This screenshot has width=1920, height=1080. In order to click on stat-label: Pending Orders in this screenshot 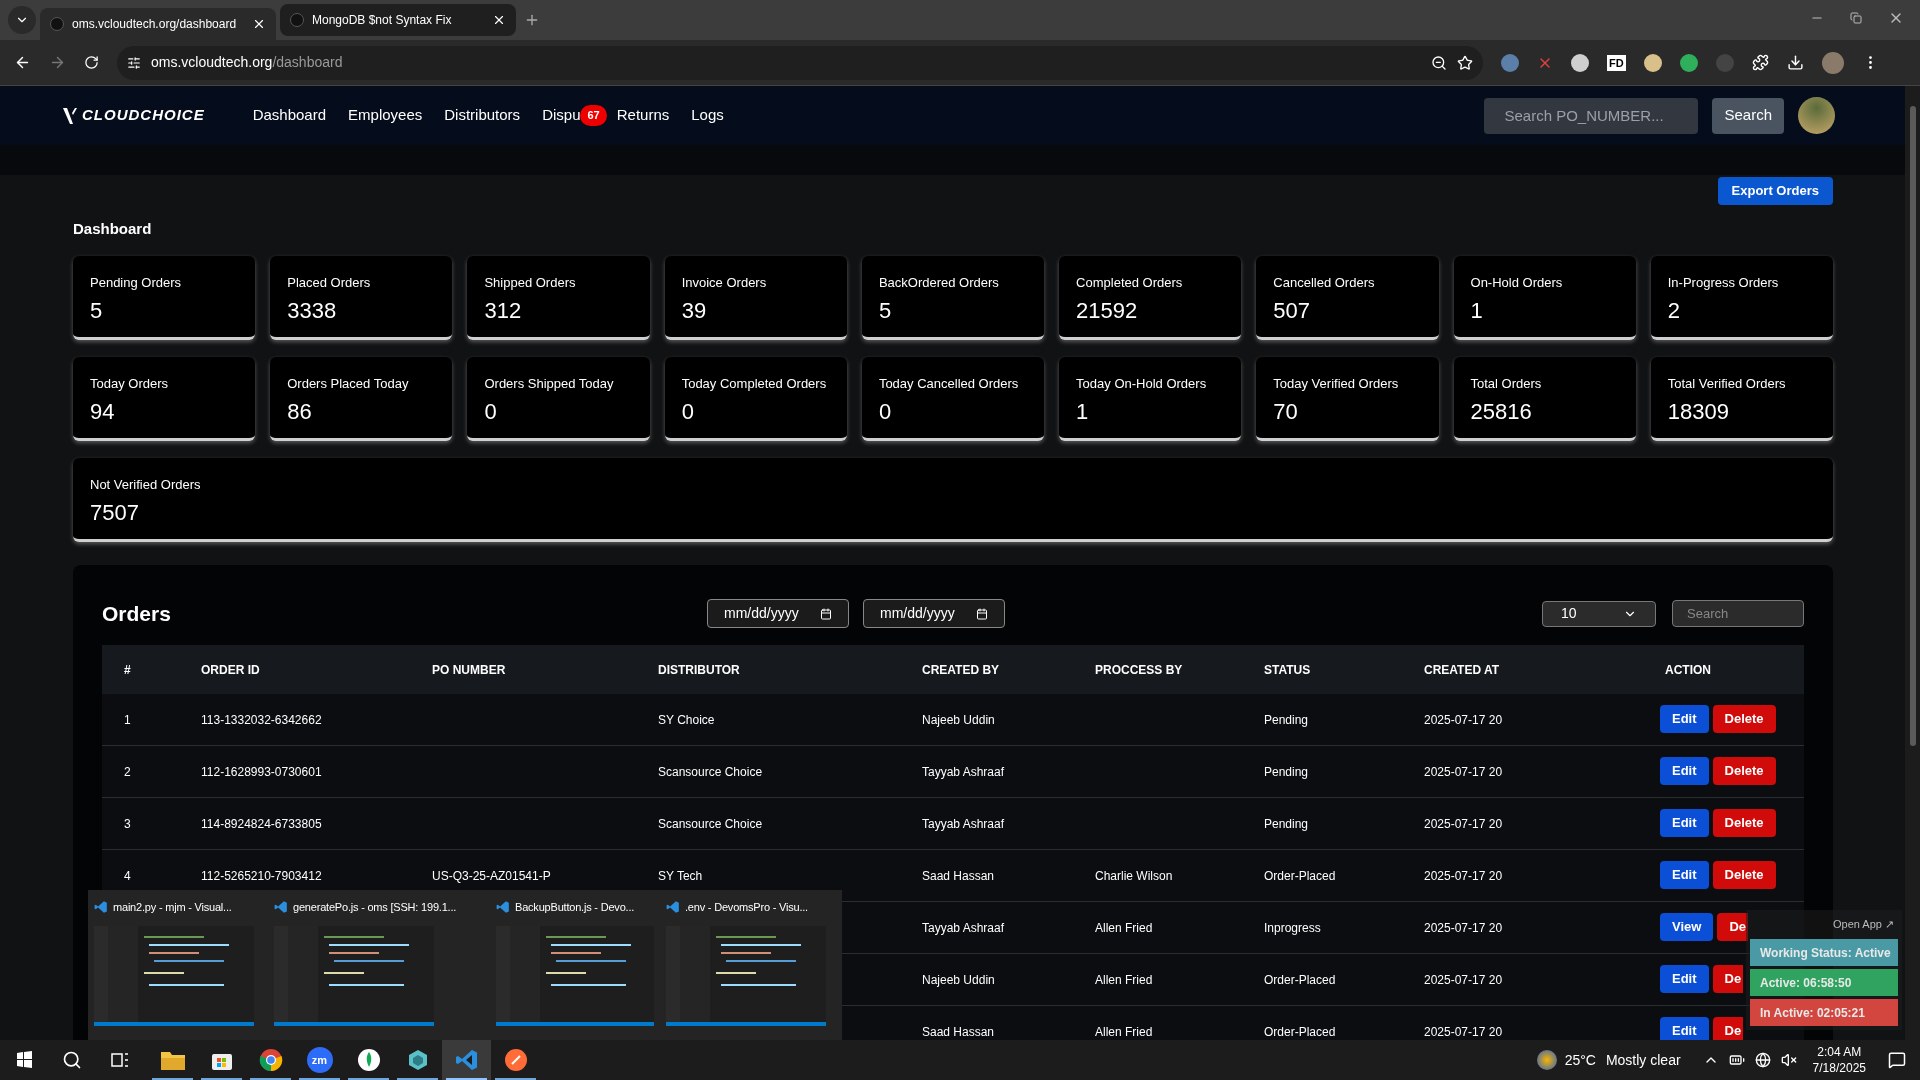, I will do `click(136, 282)`.